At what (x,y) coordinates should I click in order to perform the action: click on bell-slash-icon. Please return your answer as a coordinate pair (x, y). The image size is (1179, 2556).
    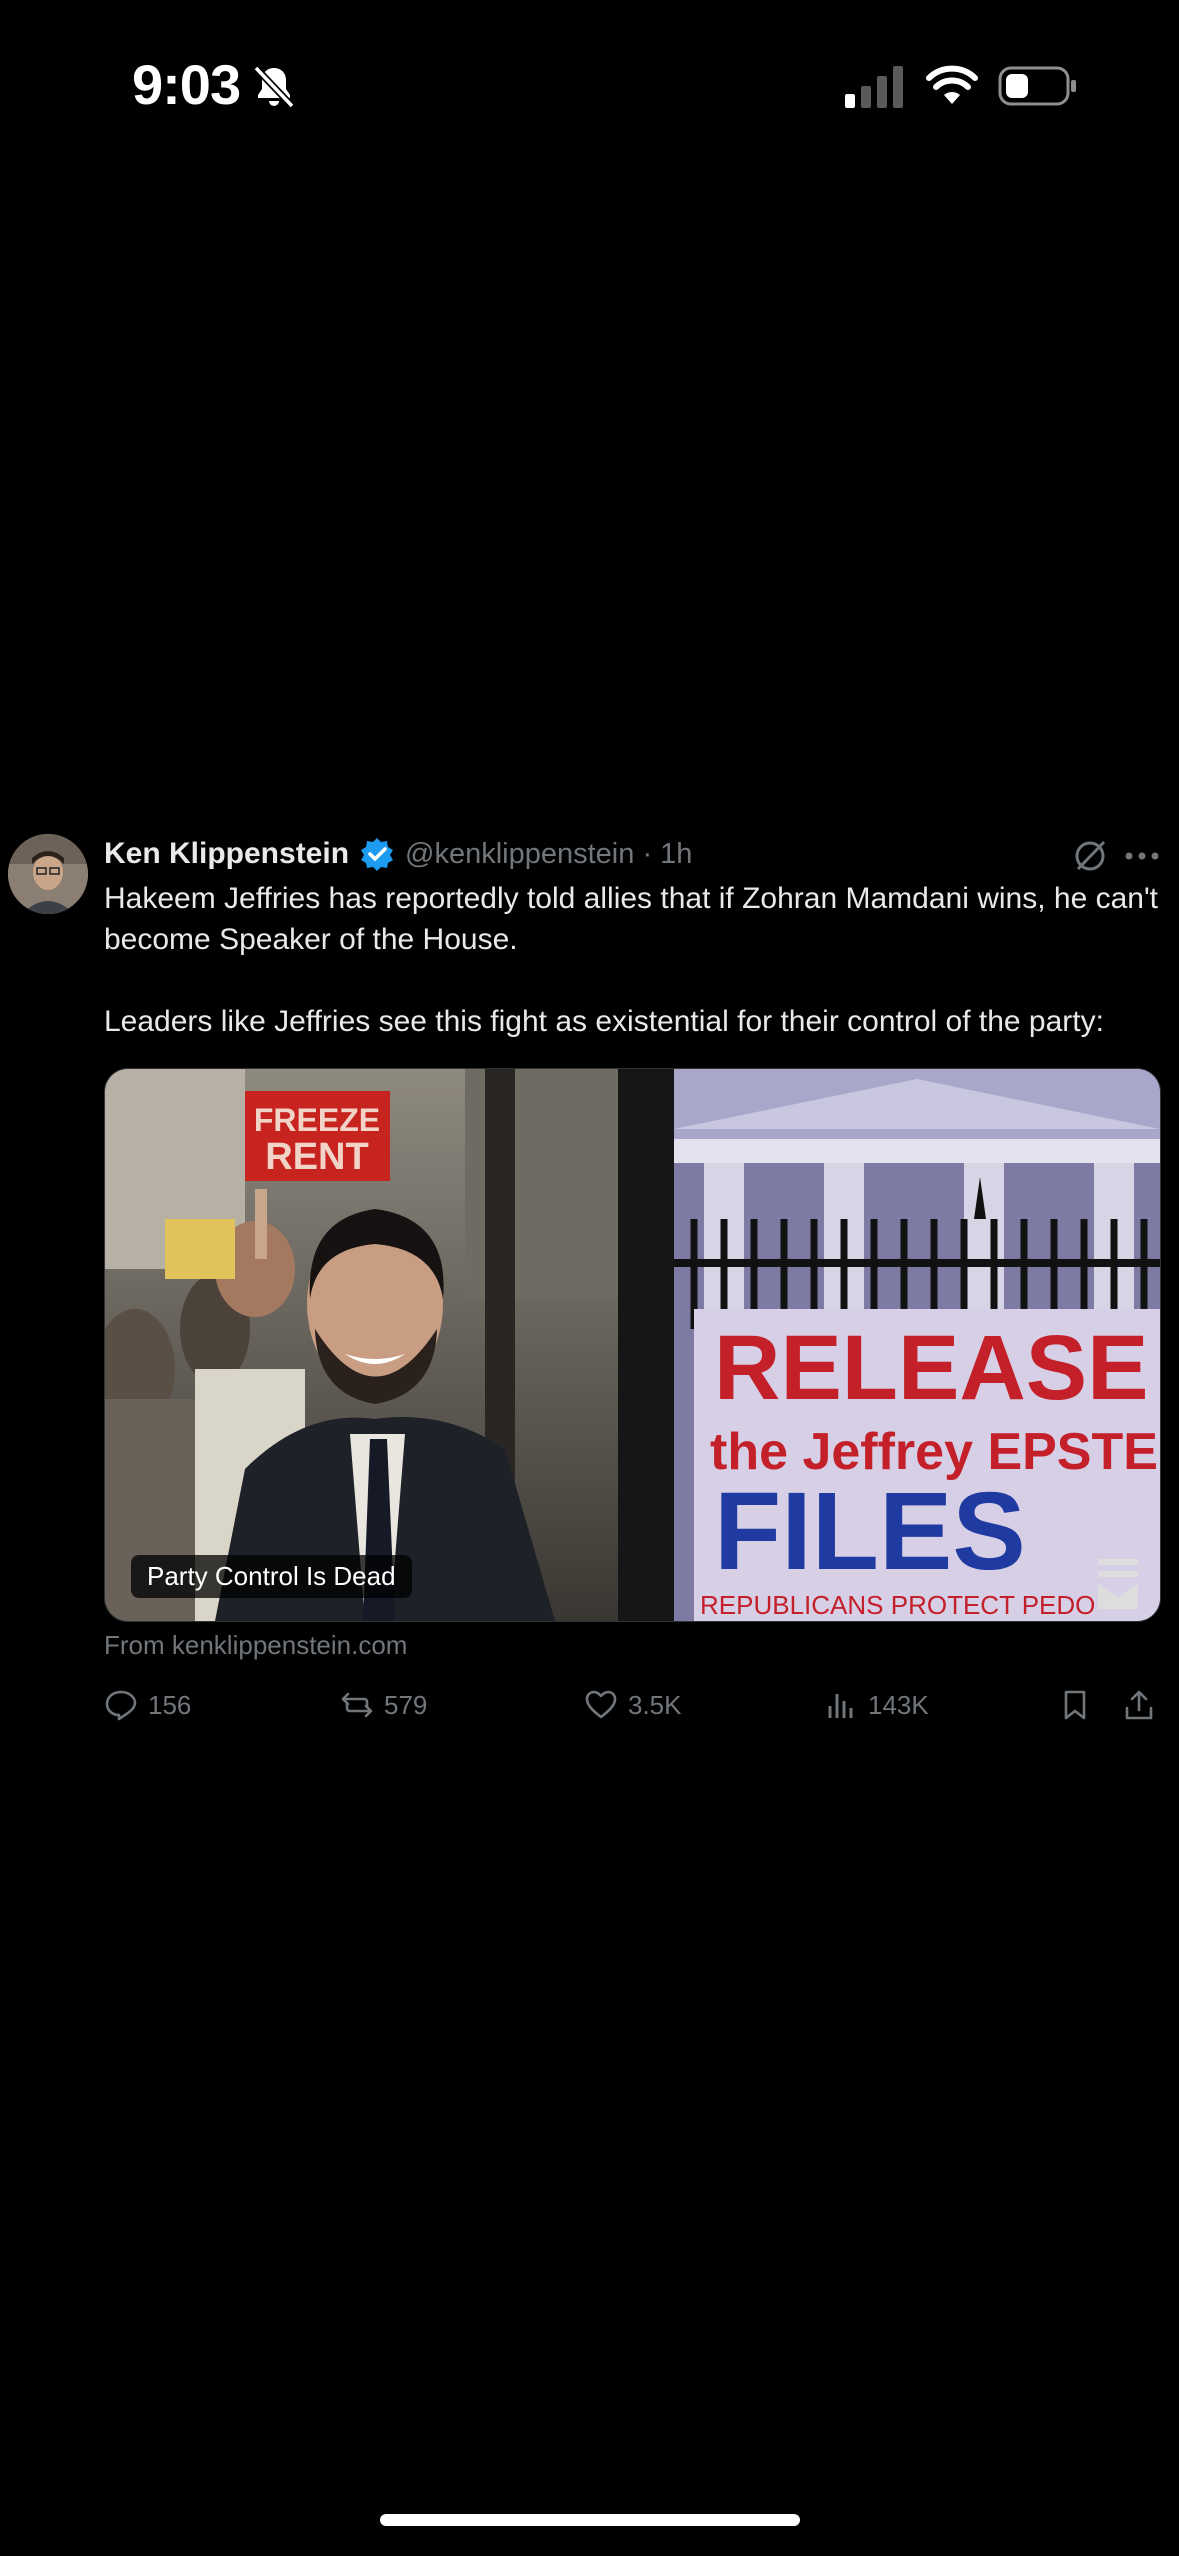
    Looking at the image, I should click on (274, 87).